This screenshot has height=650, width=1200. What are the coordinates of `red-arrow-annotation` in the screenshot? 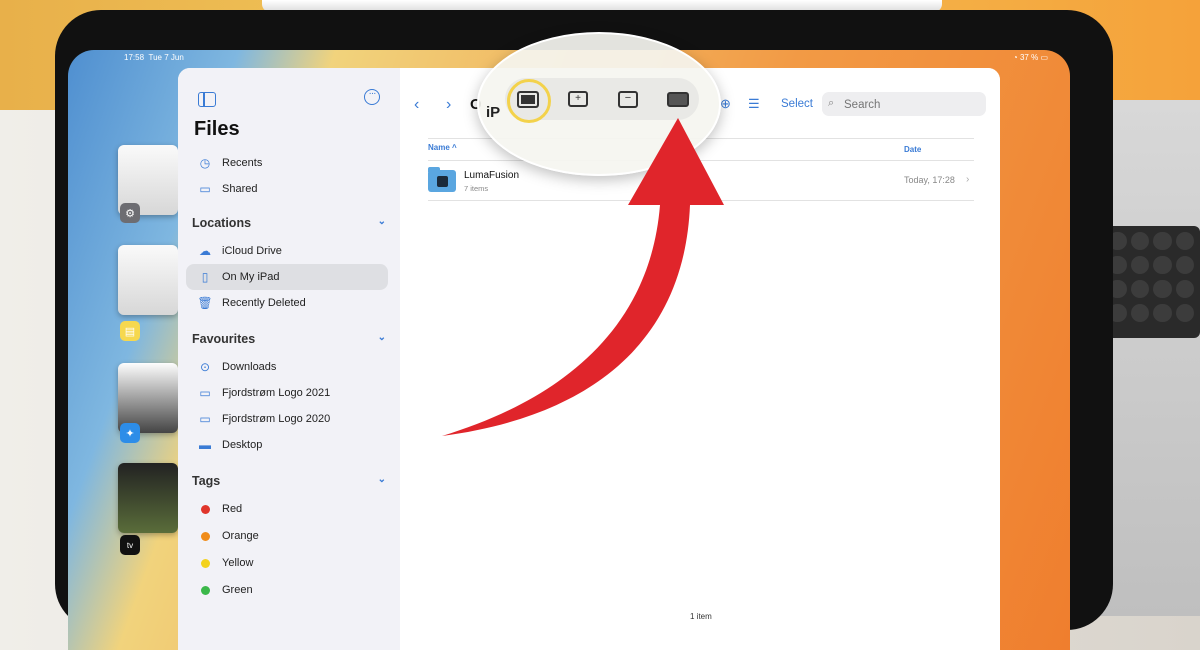 It's located at (583, 277).